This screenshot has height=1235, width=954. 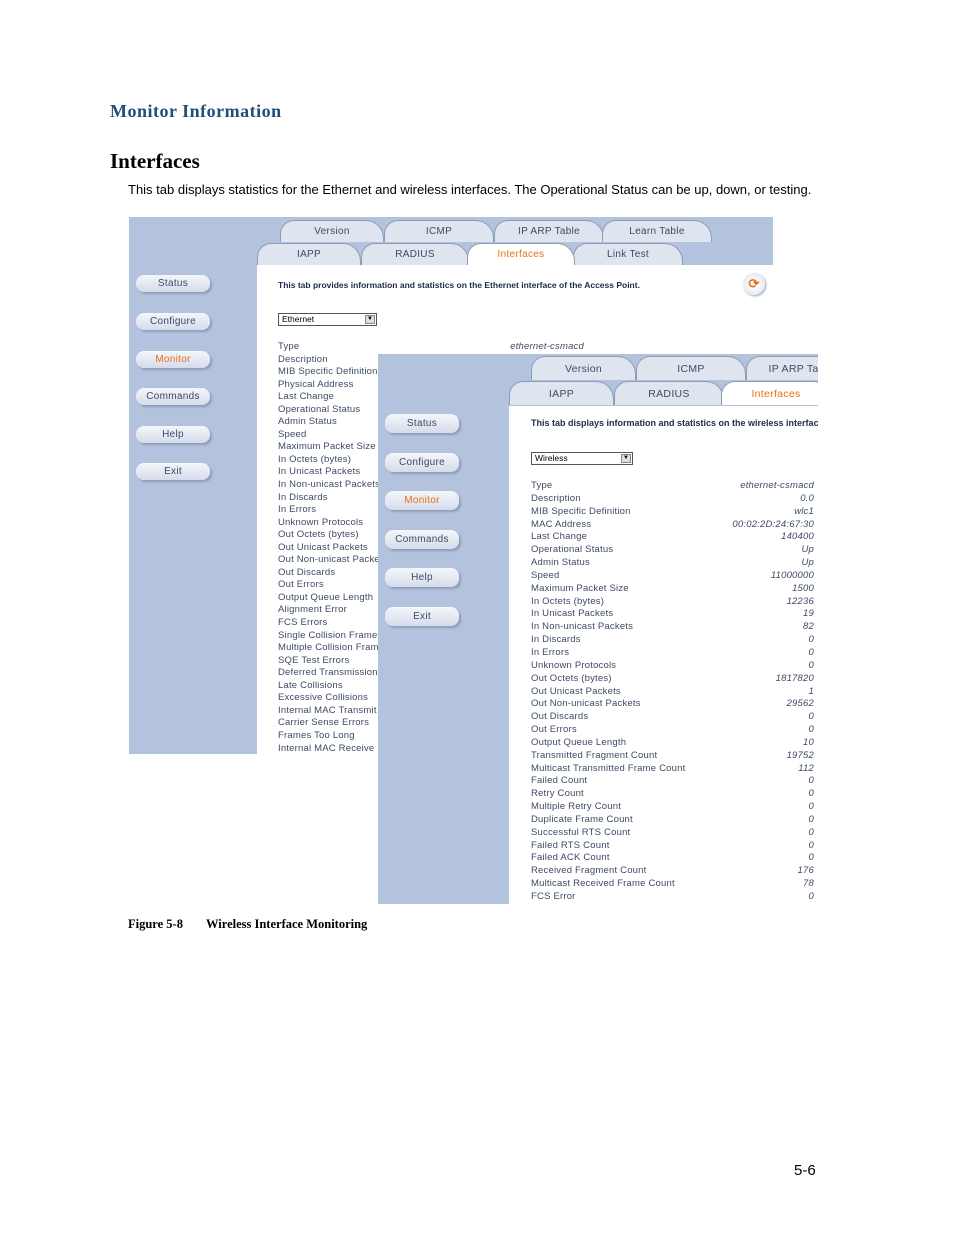 What do you see at coordinates (657, 231) in the screenshot?
I see `tab-learn-table: Learn Table` at bounding box center [657, 231].